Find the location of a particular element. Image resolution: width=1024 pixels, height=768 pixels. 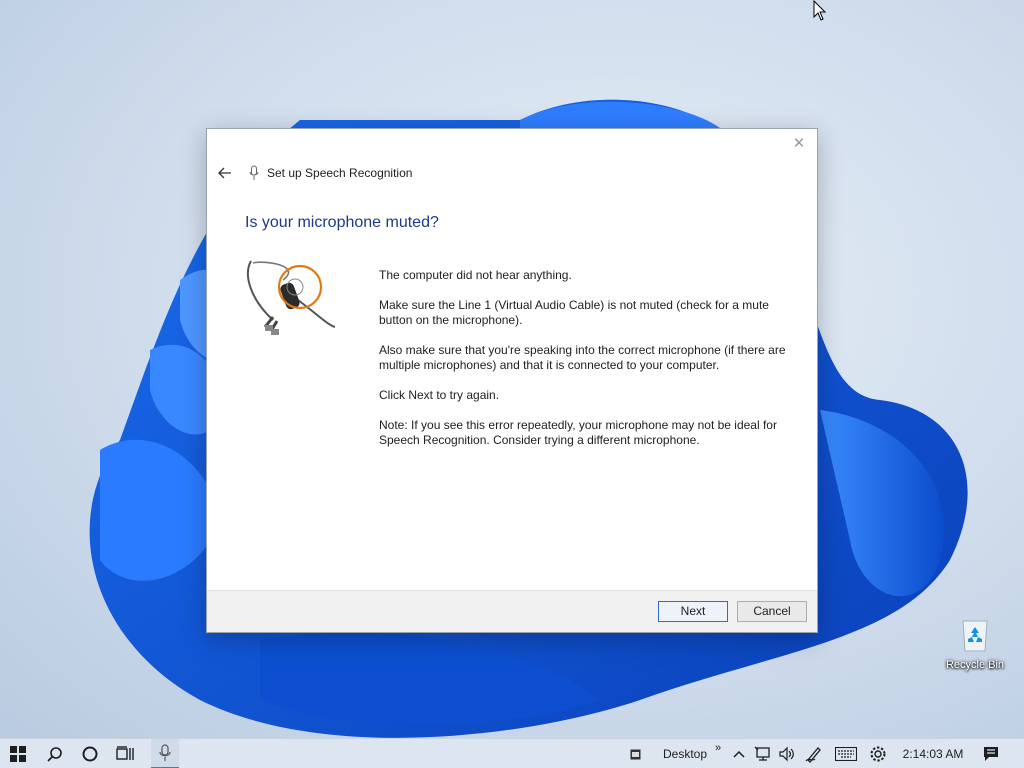

dialog-header: Set up Speech Recognition is located at coordinates (313, 173).